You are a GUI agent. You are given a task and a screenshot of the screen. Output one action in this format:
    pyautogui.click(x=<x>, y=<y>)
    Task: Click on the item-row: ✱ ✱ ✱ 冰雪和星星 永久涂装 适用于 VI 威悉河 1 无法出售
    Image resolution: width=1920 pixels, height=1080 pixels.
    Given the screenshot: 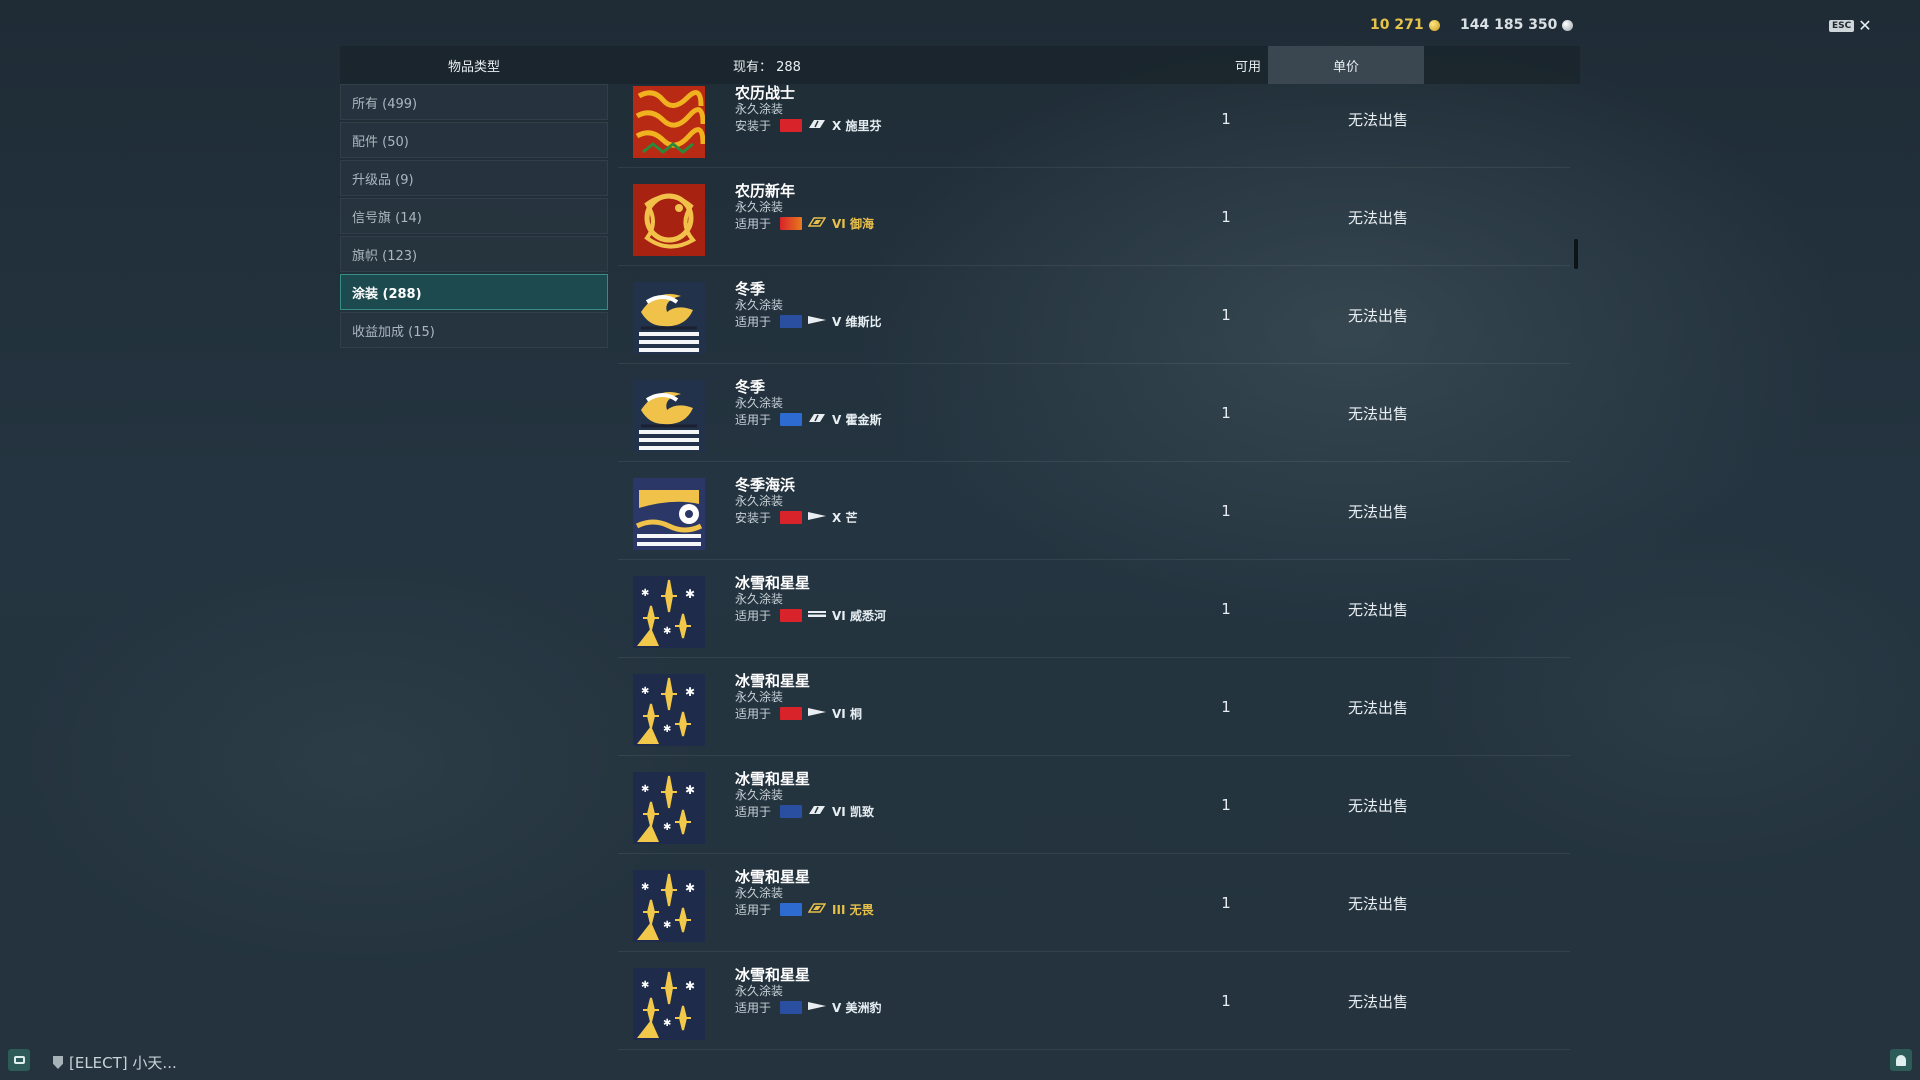 What is the action you would take?
    pyautogui.click(x=1094, y=609)
    